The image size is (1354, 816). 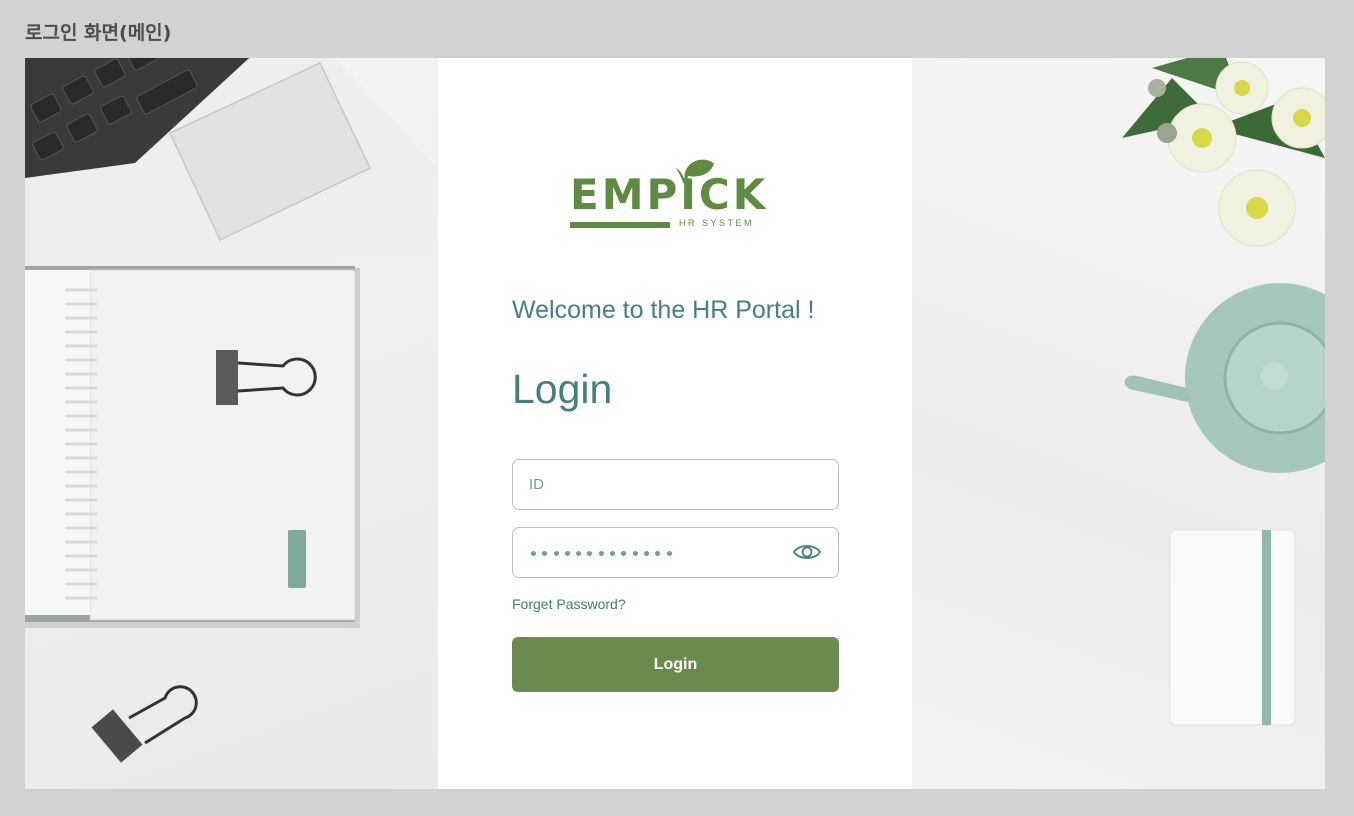 I want to click on desk-illustration-right, so click(x=1223, y=392).